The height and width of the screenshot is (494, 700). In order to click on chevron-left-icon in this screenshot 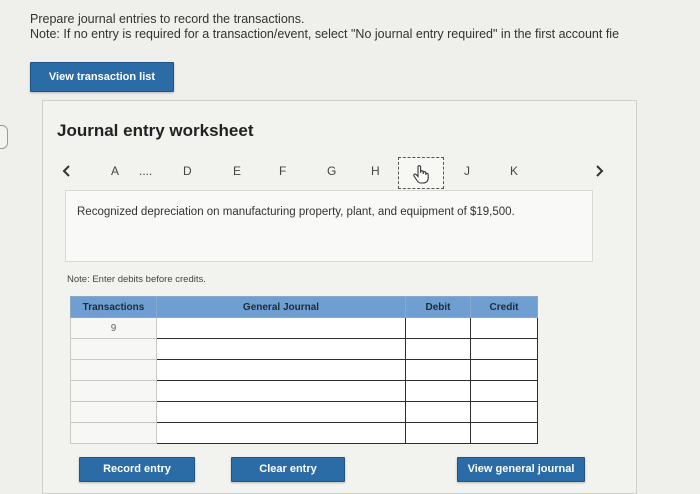, I will do `click(67, 171)`.